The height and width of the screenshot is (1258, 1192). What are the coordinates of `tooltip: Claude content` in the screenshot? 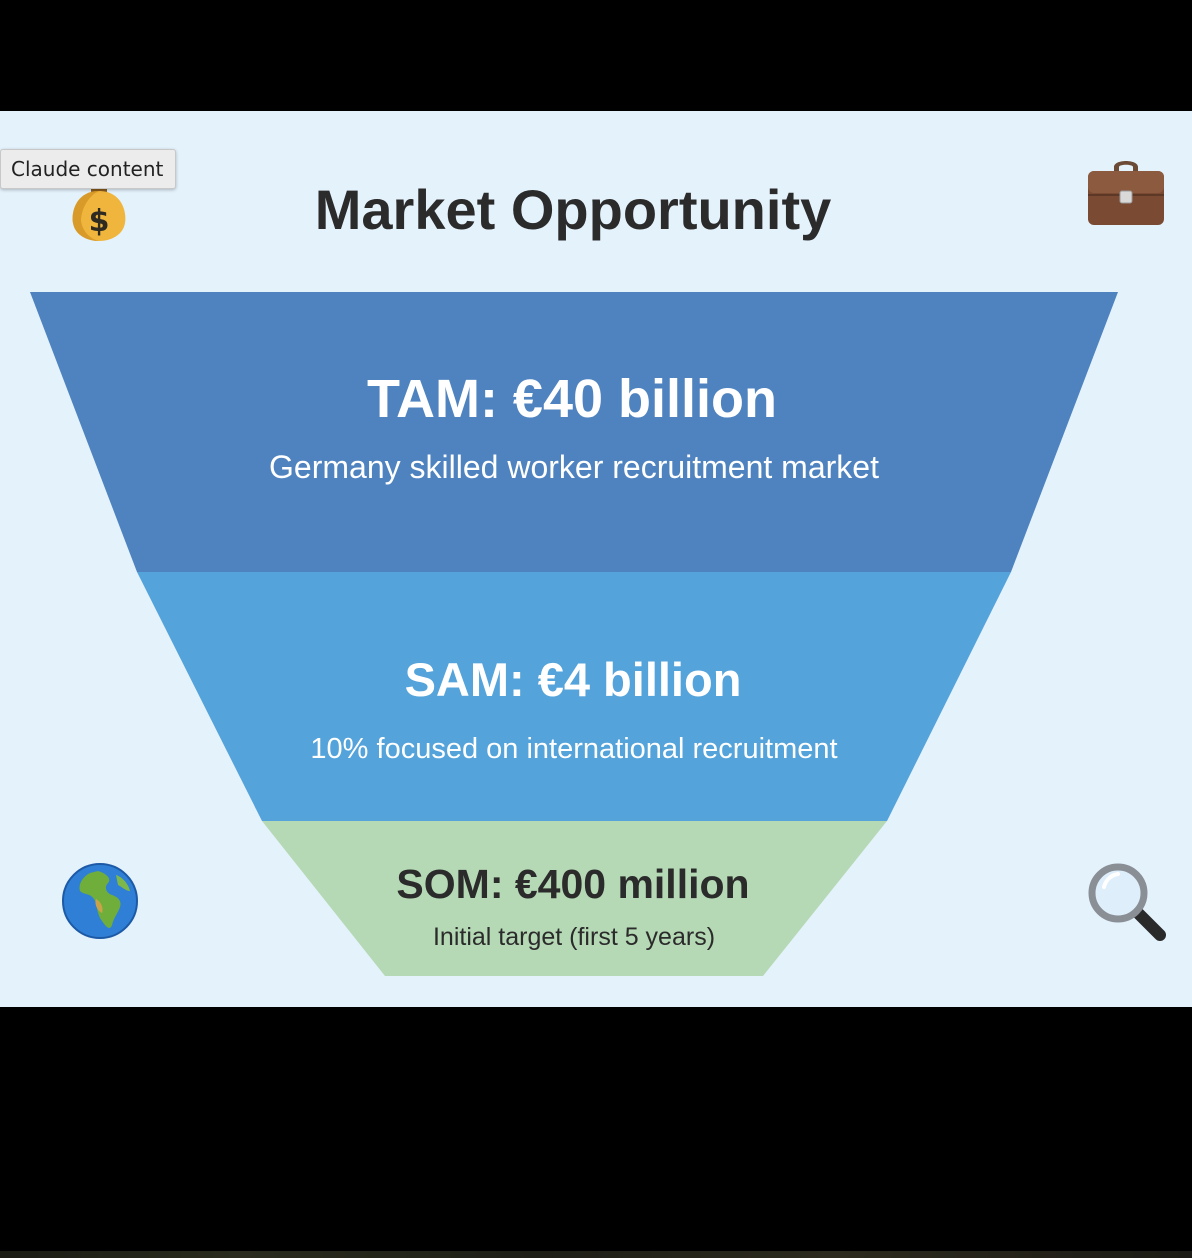 It's located at (88, 169).